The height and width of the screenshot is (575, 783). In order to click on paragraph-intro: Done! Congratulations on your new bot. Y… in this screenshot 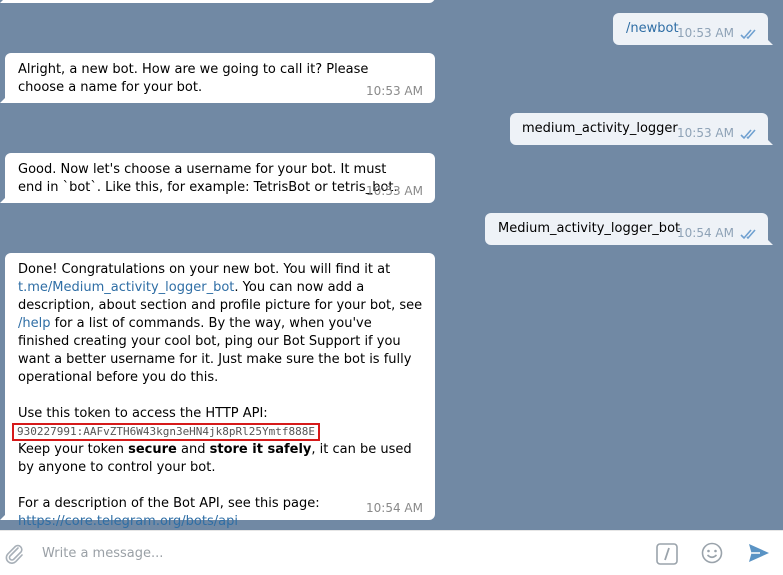, I will do `click(220, 323)`.